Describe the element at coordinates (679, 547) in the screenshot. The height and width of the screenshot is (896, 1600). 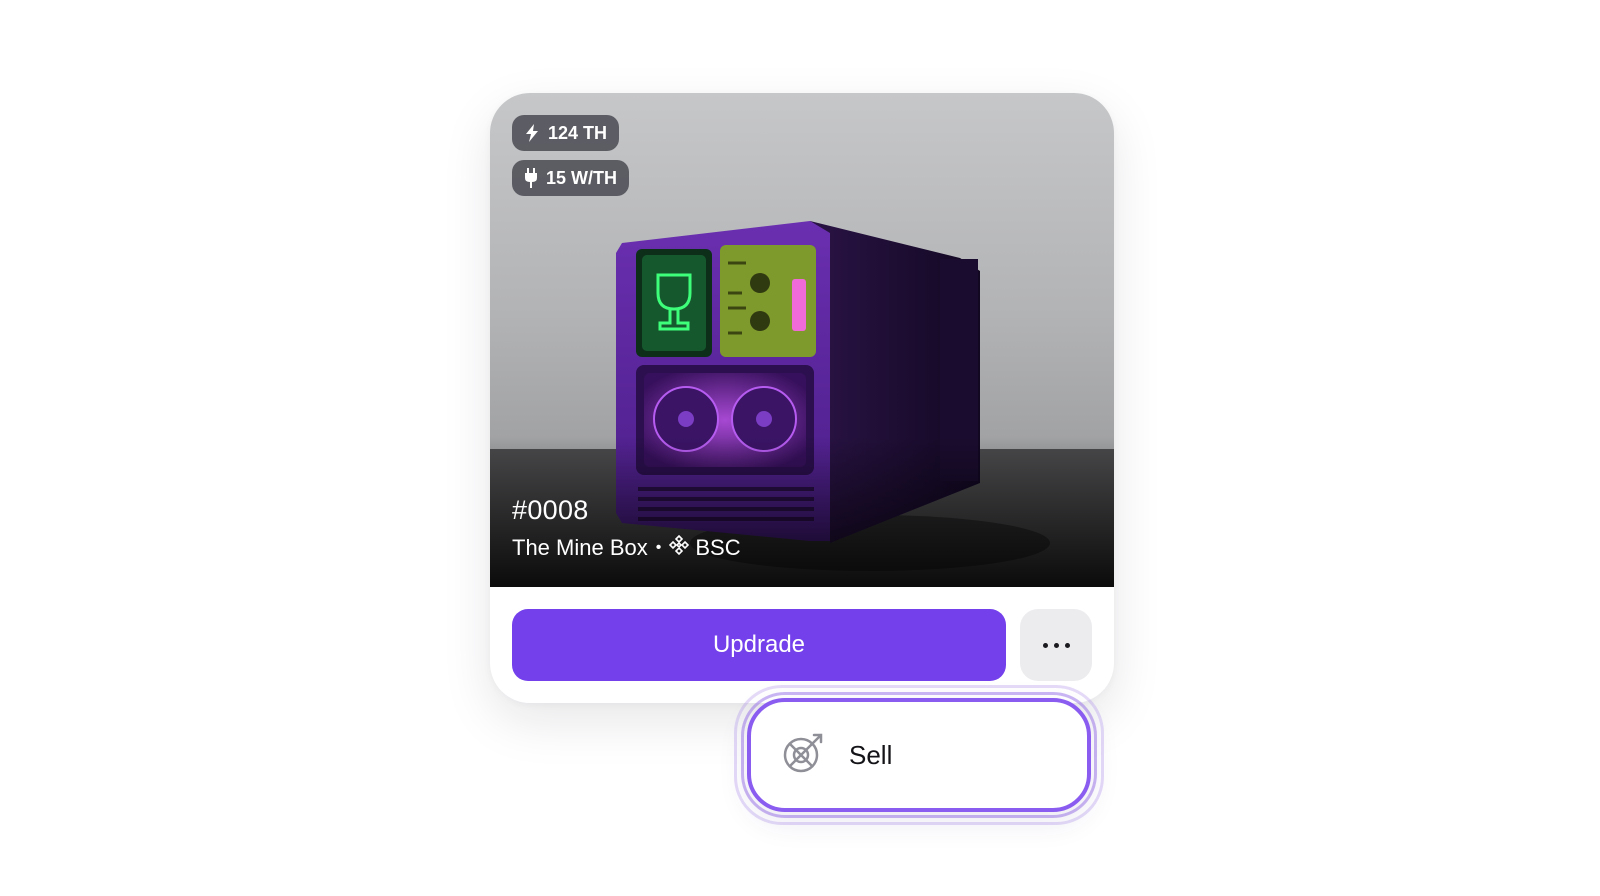
I see `bnb-chain-icon` at that location.